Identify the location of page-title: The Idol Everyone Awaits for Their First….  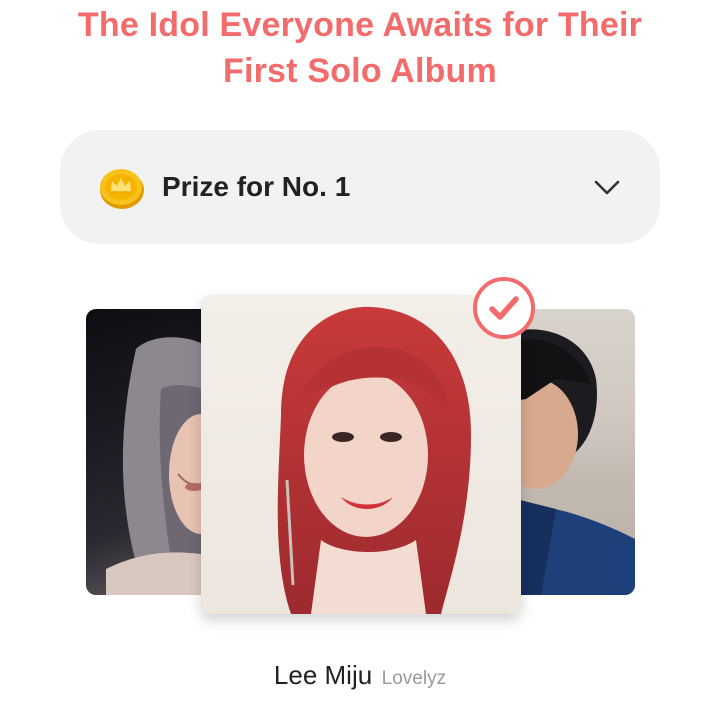
(360, 48).